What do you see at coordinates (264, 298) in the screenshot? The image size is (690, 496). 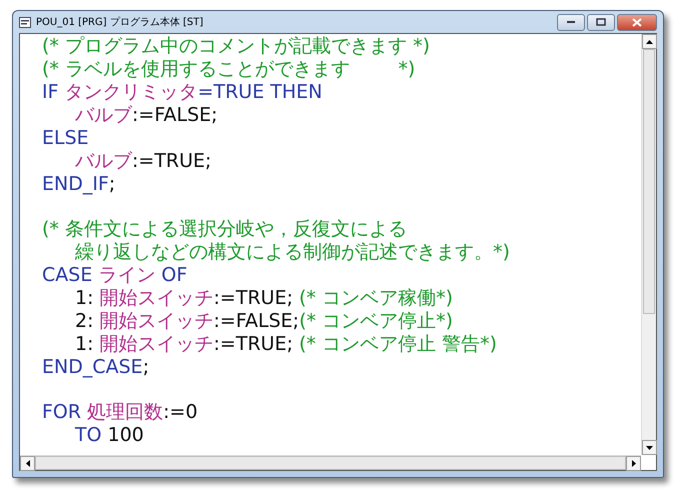 I see `code-line: 1: 開始スイッチ:=TRUE; (* コンベア稼働*)` at bounding box center [264, 298].